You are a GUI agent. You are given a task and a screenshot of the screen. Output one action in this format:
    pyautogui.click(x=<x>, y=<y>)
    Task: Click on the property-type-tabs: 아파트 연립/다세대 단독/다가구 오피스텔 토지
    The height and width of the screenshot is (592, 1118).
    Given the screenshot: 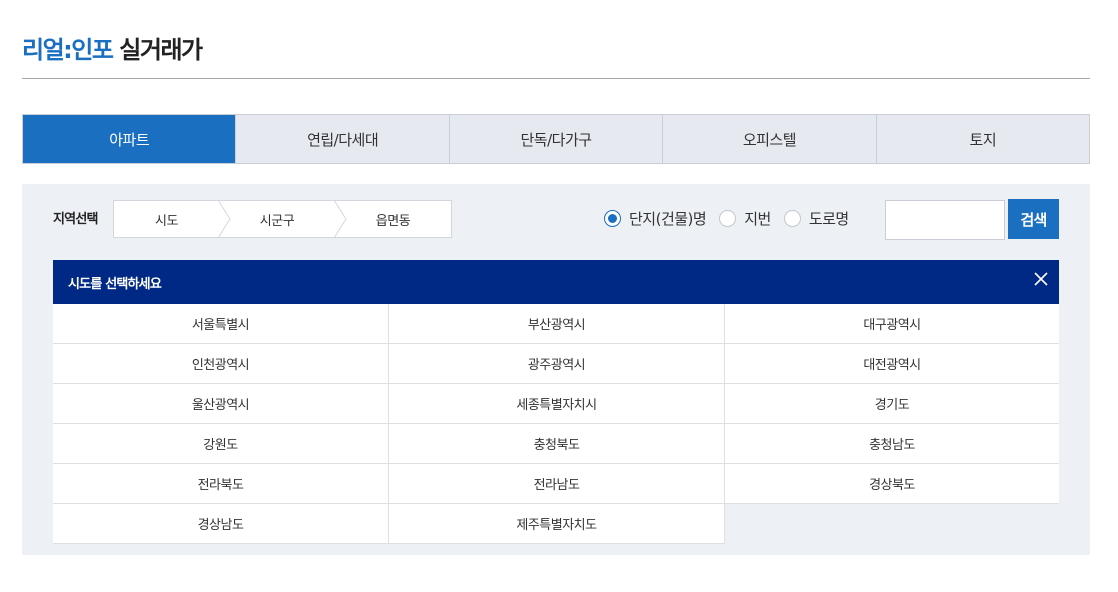 What is the action you would take?
    pyautogui.click(x=556, y=139)
    